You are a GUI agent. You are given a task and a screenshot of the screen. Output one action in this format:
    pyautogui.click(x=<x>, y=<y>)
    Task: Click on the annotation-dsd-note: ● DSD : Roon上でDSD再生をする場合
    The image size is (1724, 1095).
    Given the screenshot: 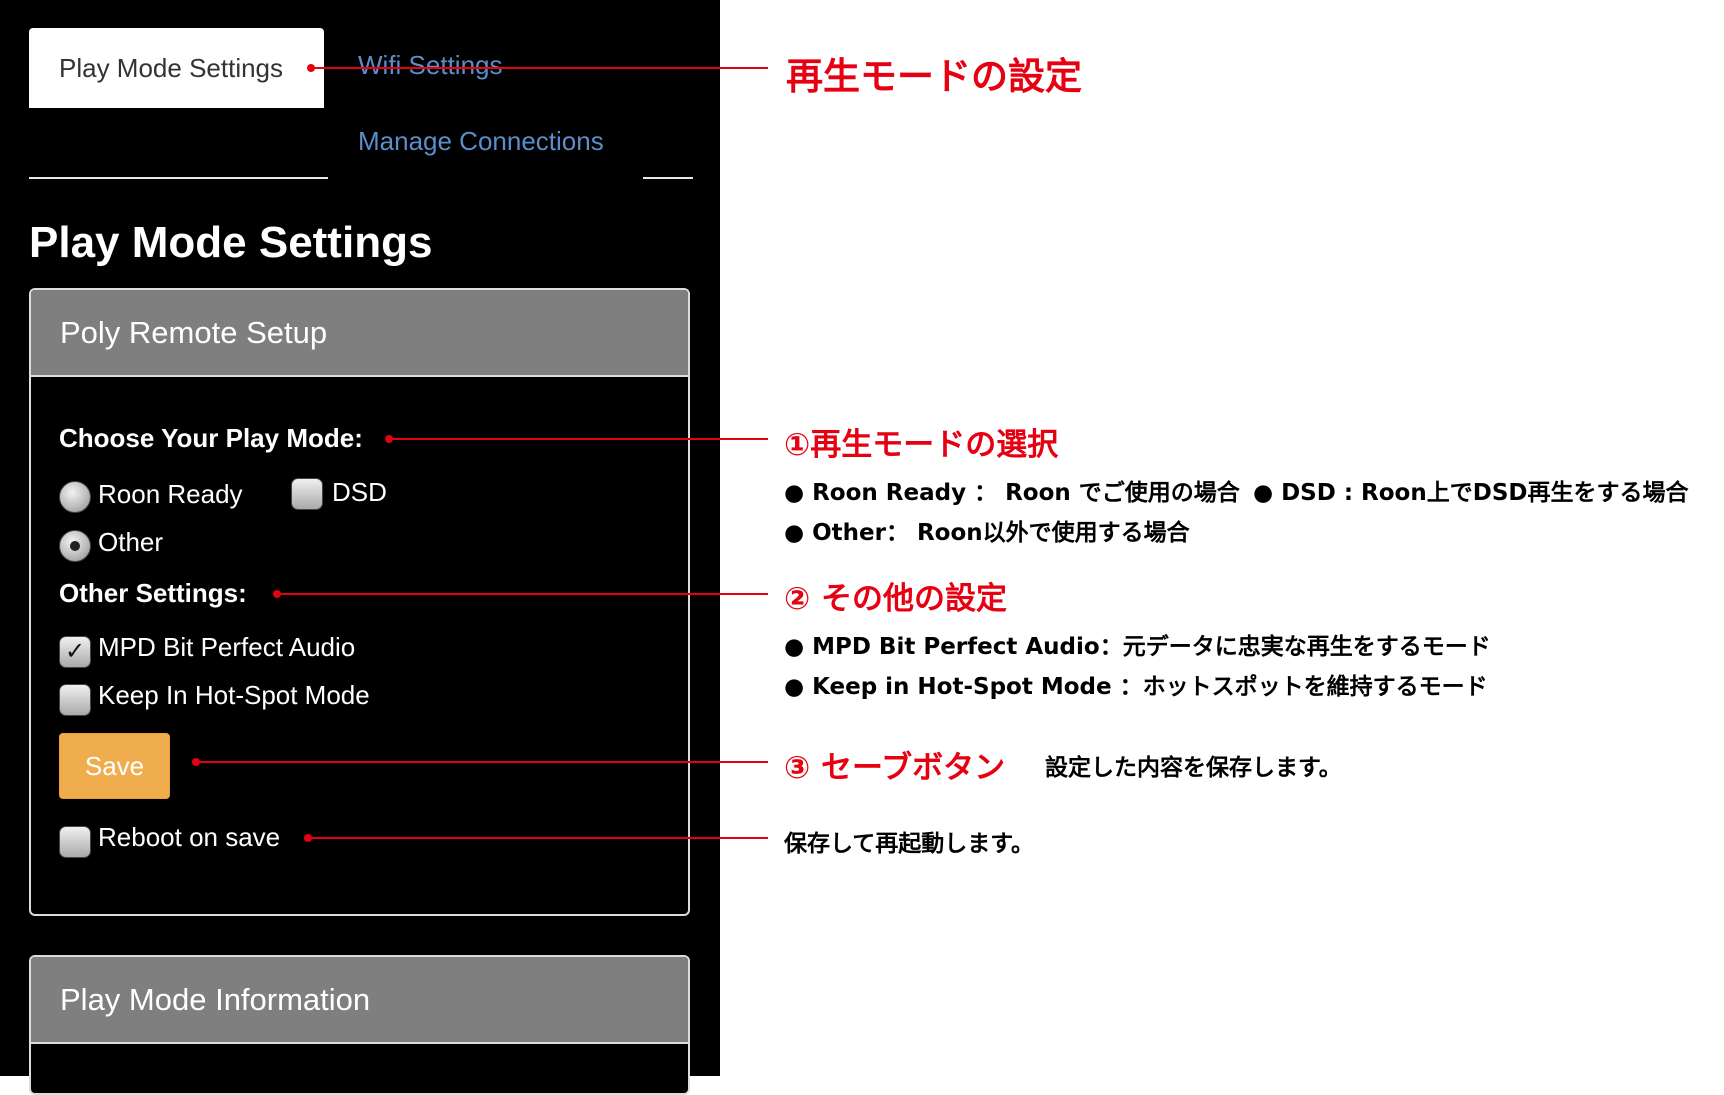 What is the action you would take?
    pyautogui.click(x=1471, y=493)
    